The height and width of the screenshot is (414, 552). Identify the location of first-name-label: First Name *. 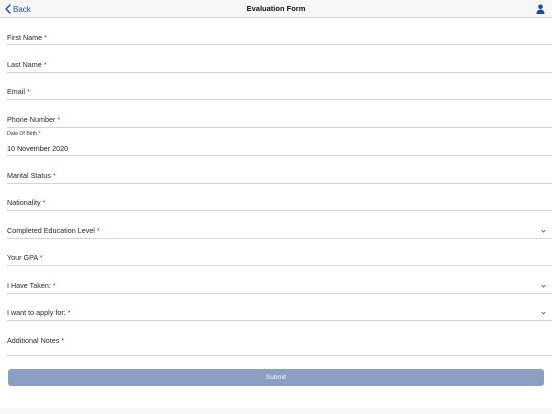
(27, 37).